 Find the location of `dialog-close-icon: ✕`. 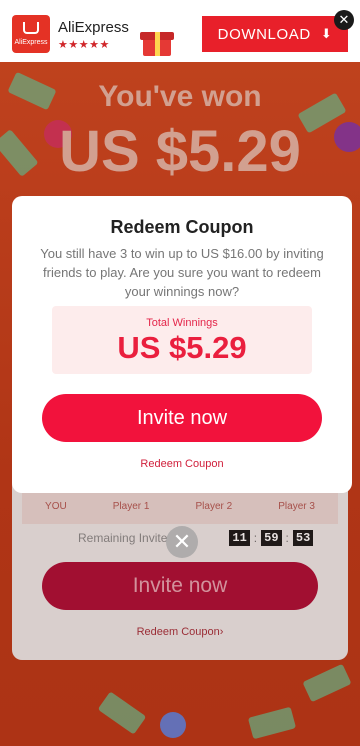

dialog-close-icon: ✕ is located at coordinates (182, 542).